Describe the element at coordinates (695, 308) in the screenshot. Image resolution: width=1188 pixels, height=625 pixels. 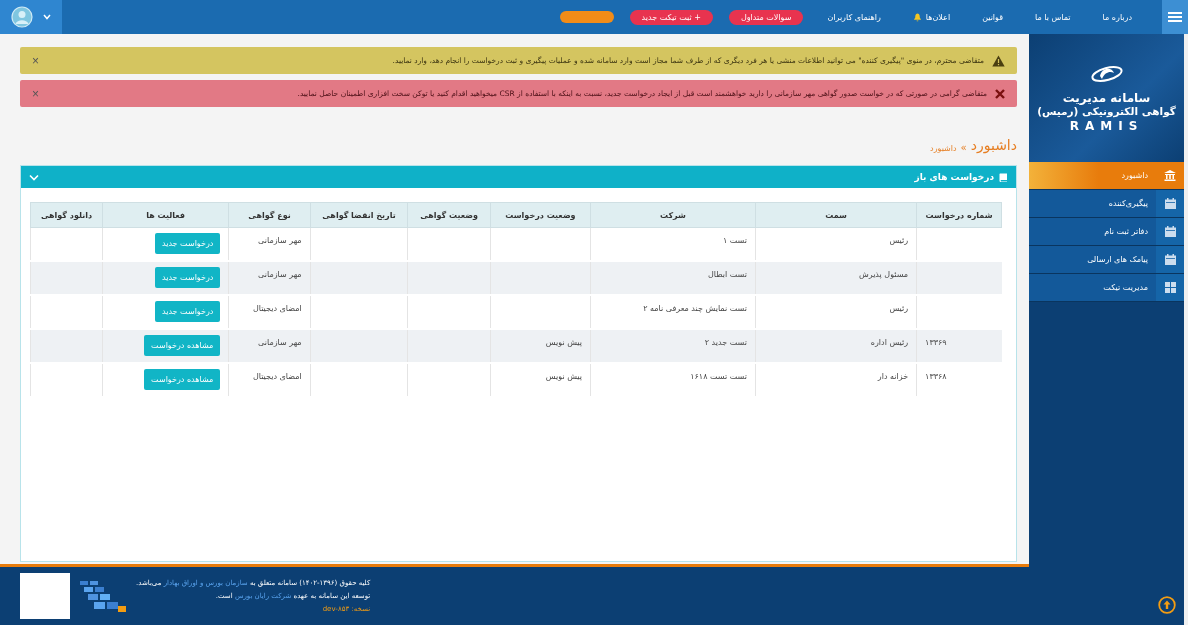
I see `table-cell: تست نمایش چند معرفی نامه ۲` at that location.